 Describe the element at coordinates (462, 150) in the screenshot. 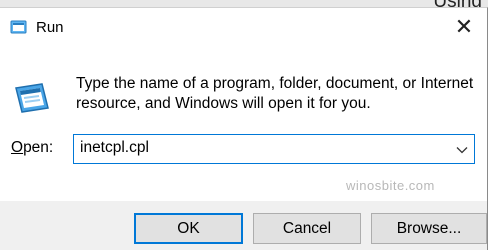

I see `chevron-down-icon` at that location.